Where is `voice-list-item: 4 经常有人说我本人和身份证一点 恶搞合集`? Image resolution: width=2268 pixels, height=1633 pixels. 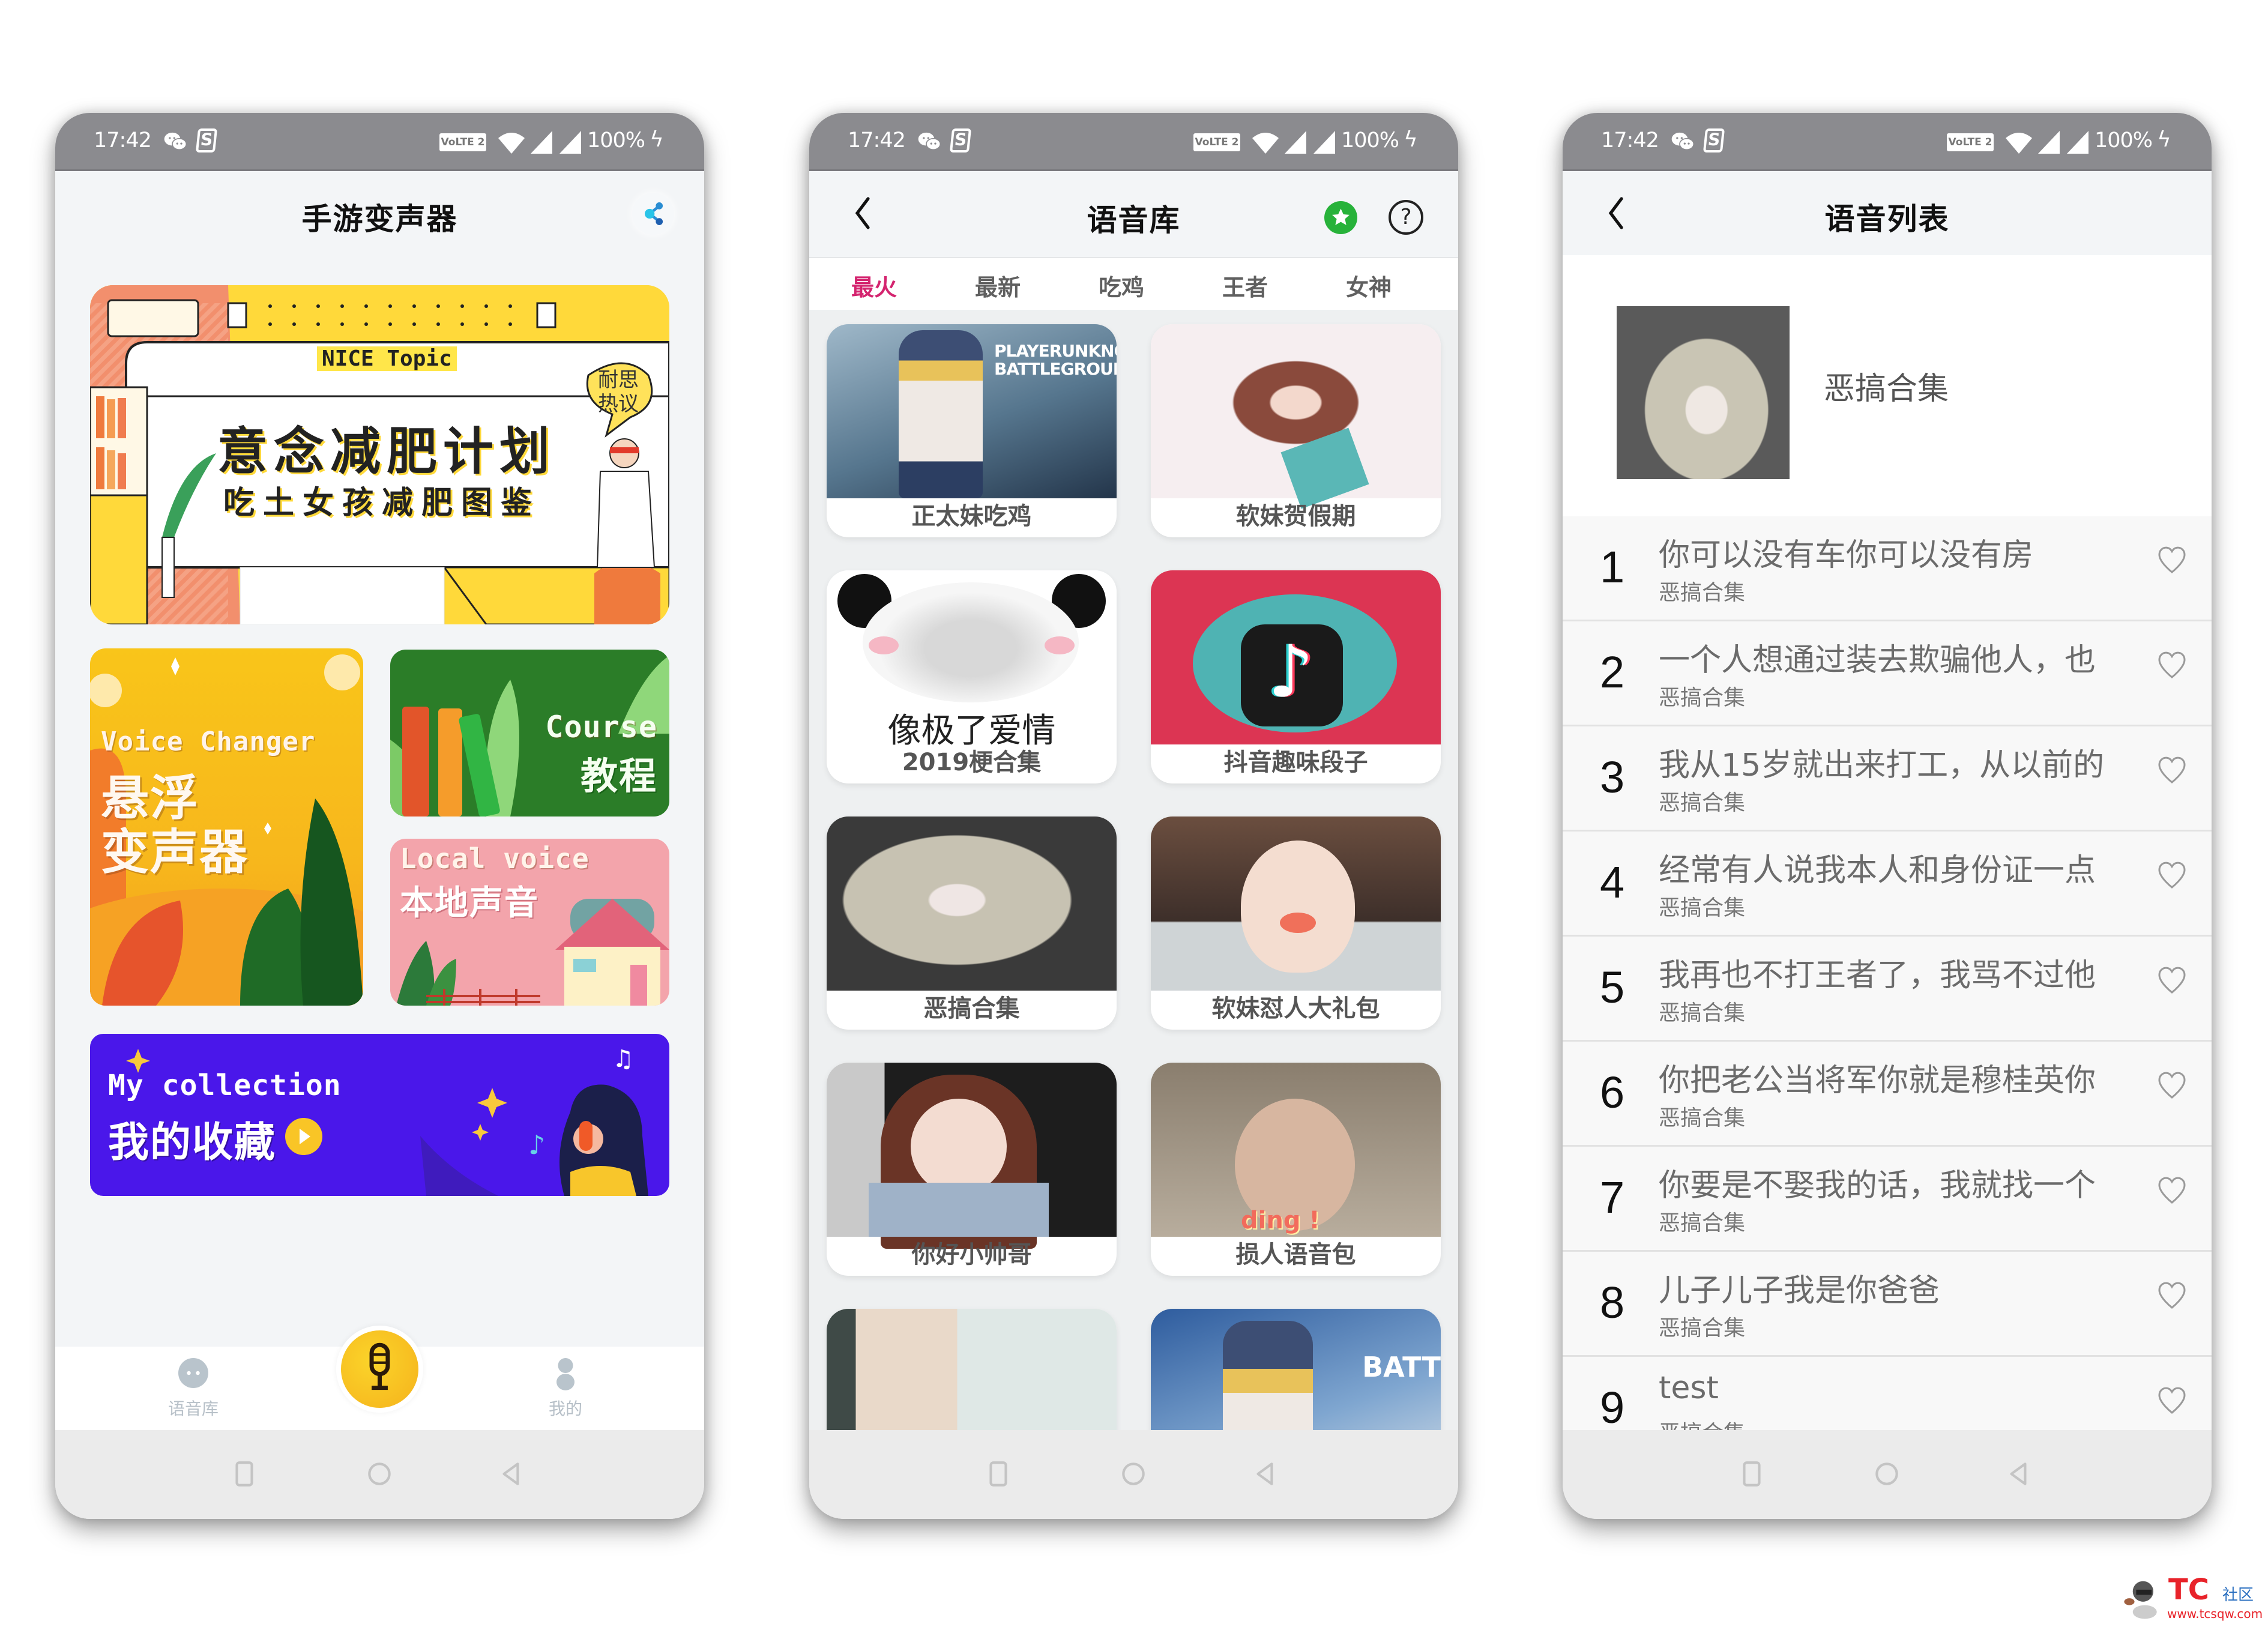 voice-list-item: 4 经常有人说我本人和身份证一点 恶搞合集 is located at coordinates (1887, 884).